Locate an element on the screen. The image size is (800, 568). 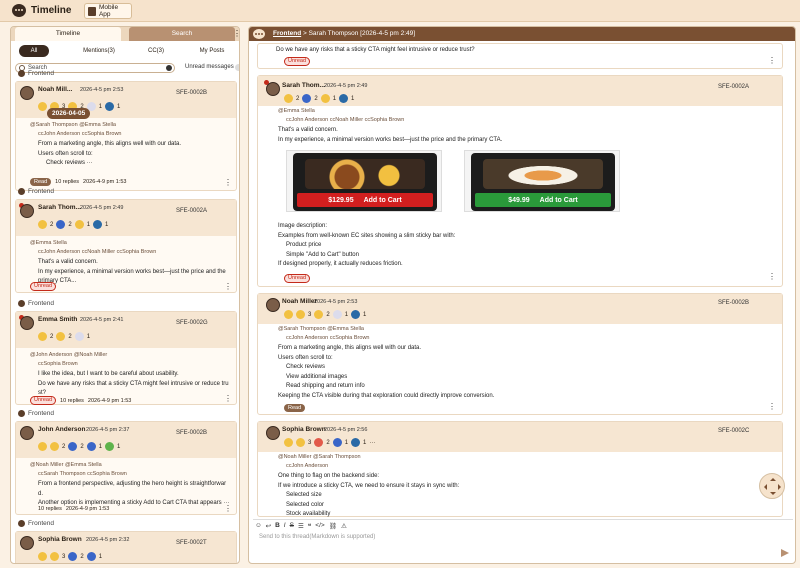
cc-list: ccSarah Thompson ccSophia Brown is located at coordinates (82, 474).